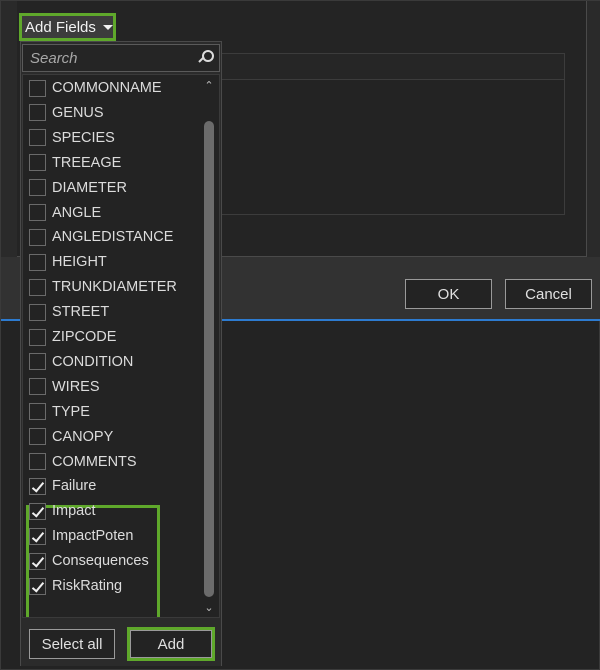  Describe the element at coordinates (84, 337) in the screenshot. I see `field-label: ZIPCODE` at that location.